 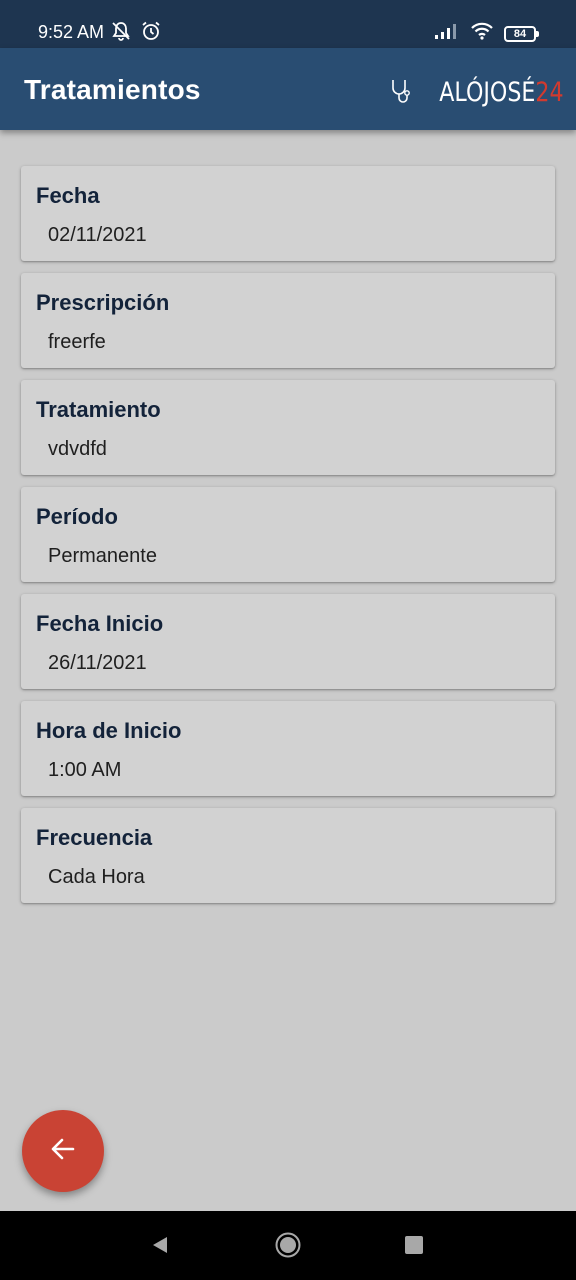 I want to click on app-bar: Tratamientos ALÓJOSÉ24, so click(x=288, y=89).